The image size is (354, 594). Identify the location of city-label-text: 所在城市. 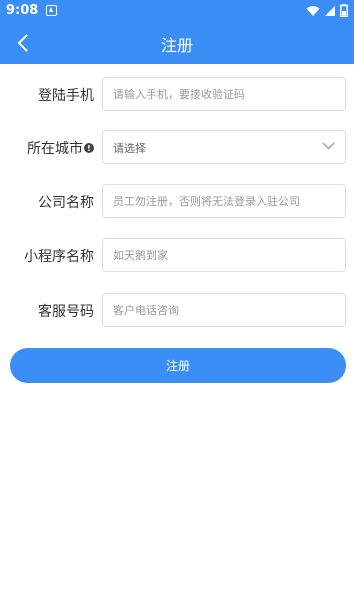
(55, 149).